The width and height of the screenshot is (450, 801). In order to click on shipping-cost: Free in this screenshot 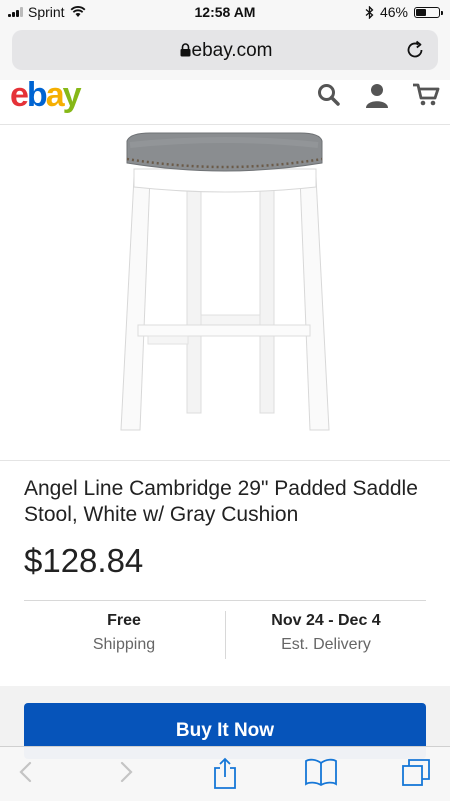, I will do `click(124, 620)`.